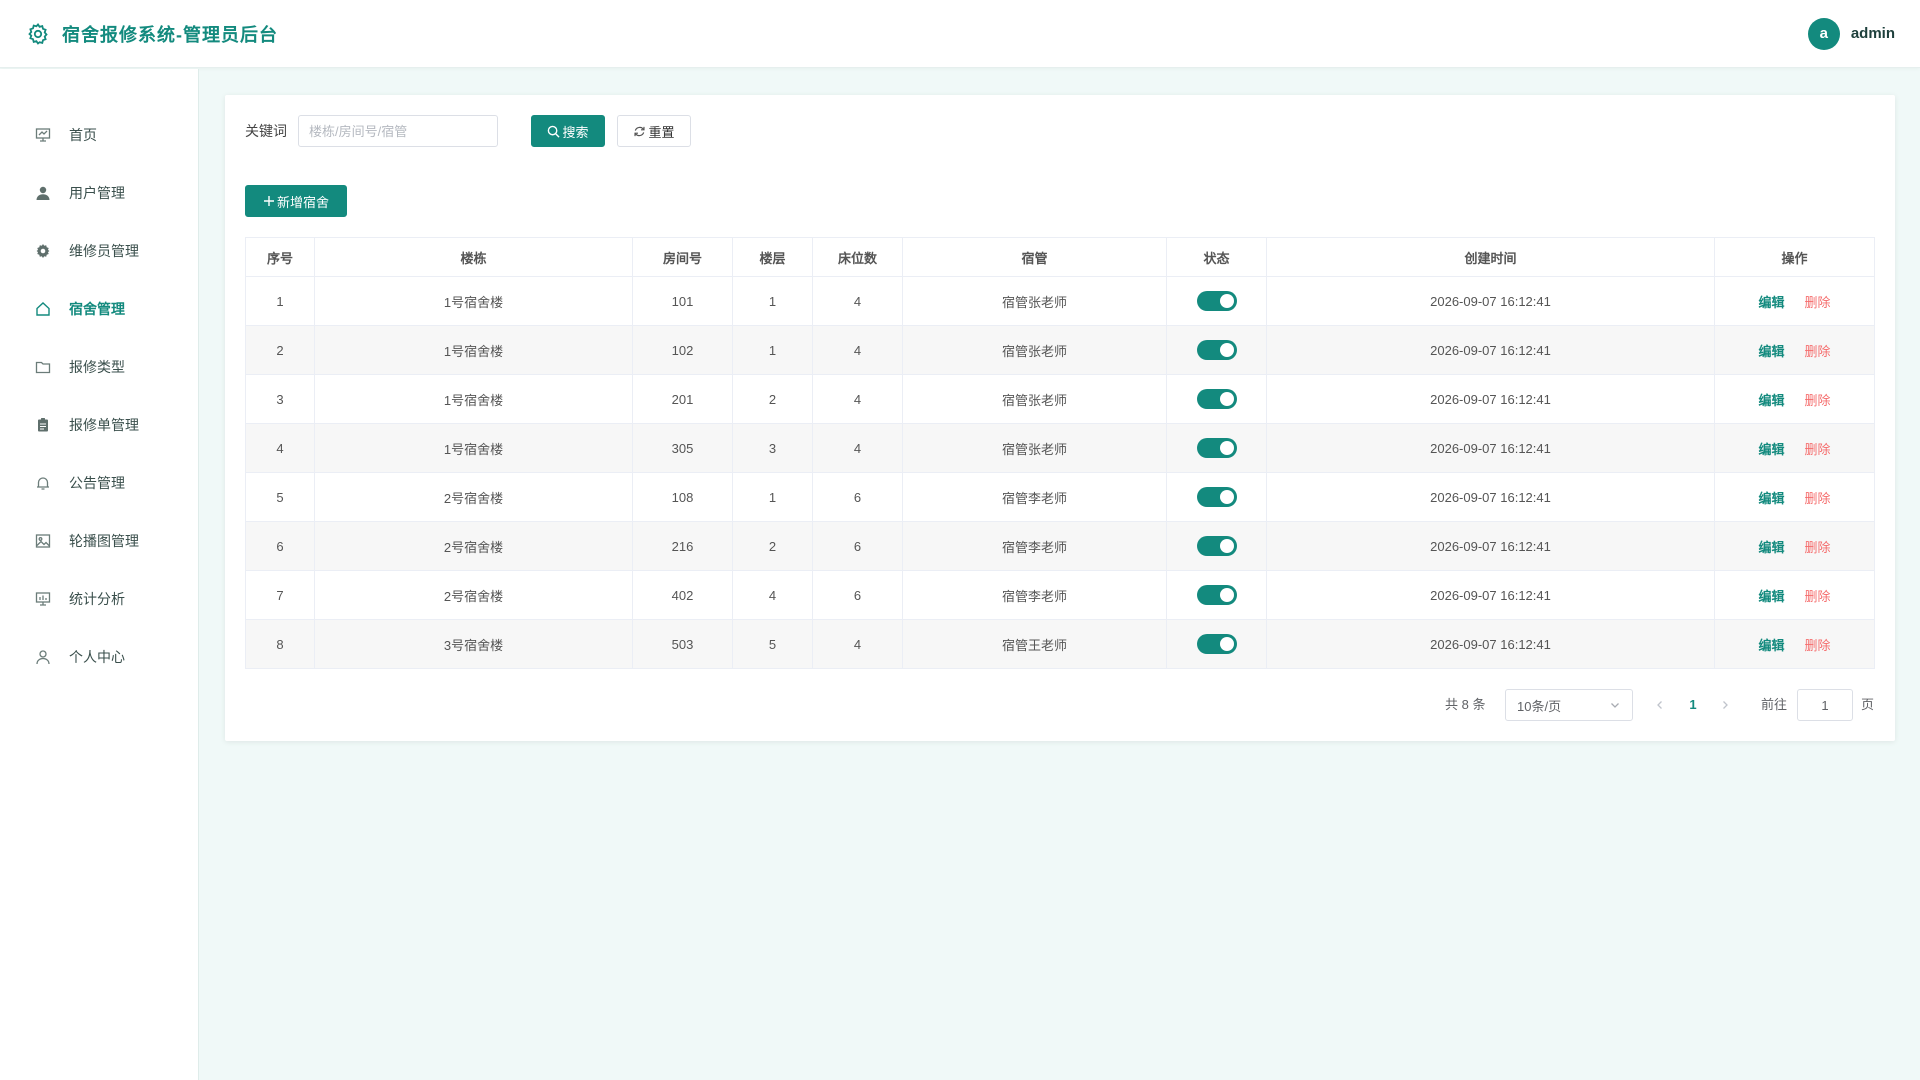 This screenshot has height=1080, width=1920. I want to click on username: admin, so click(1873, 33).